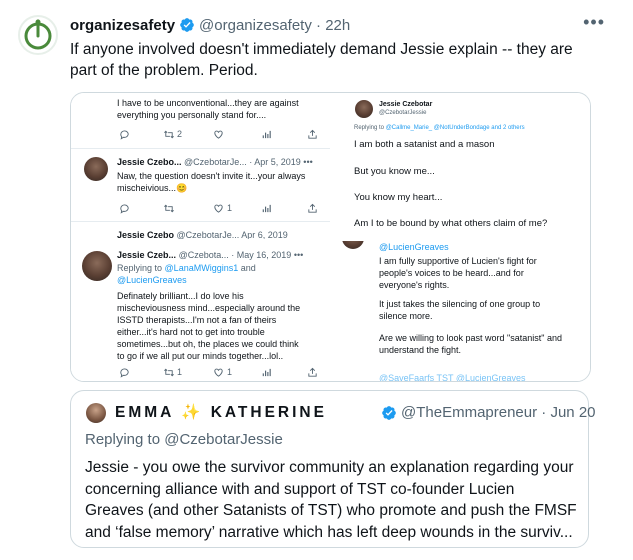 This screenshot has width=633, height=560. I want to click on image-text-line: people's voices to be heard...and for, so click(451, 273).